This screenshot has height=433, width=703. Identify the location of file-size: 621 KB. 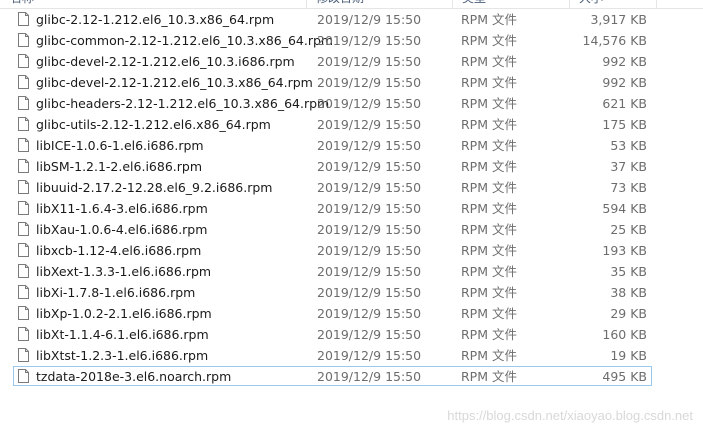
(624, 103).